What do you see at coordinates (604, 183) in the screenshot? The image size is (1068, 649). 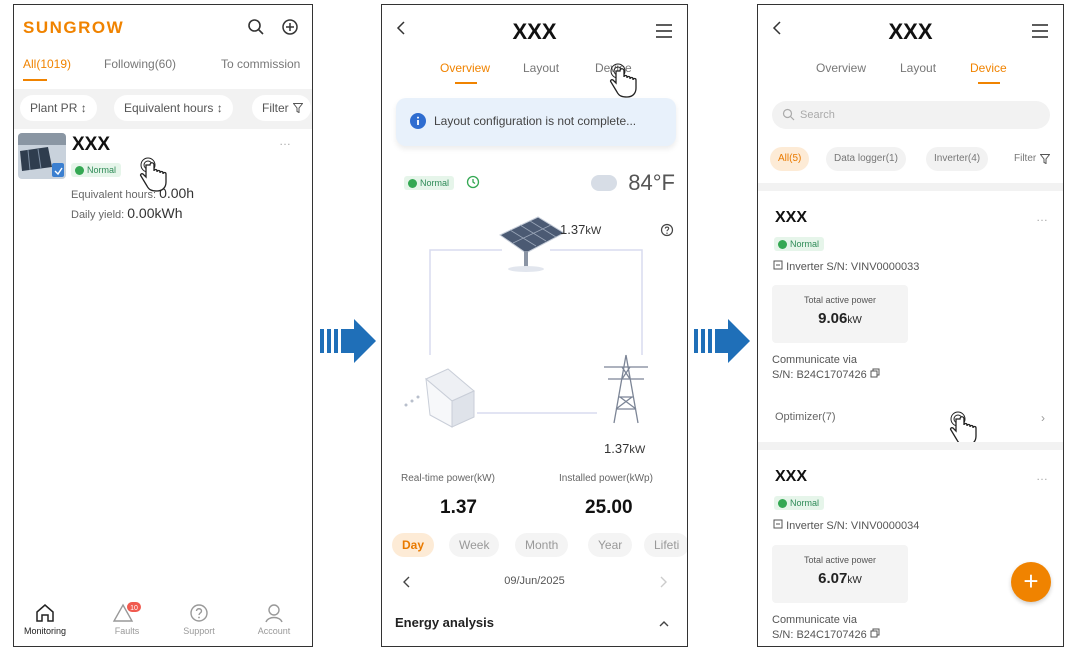 I see `cloud-icon` at bounding box center [604, 183].